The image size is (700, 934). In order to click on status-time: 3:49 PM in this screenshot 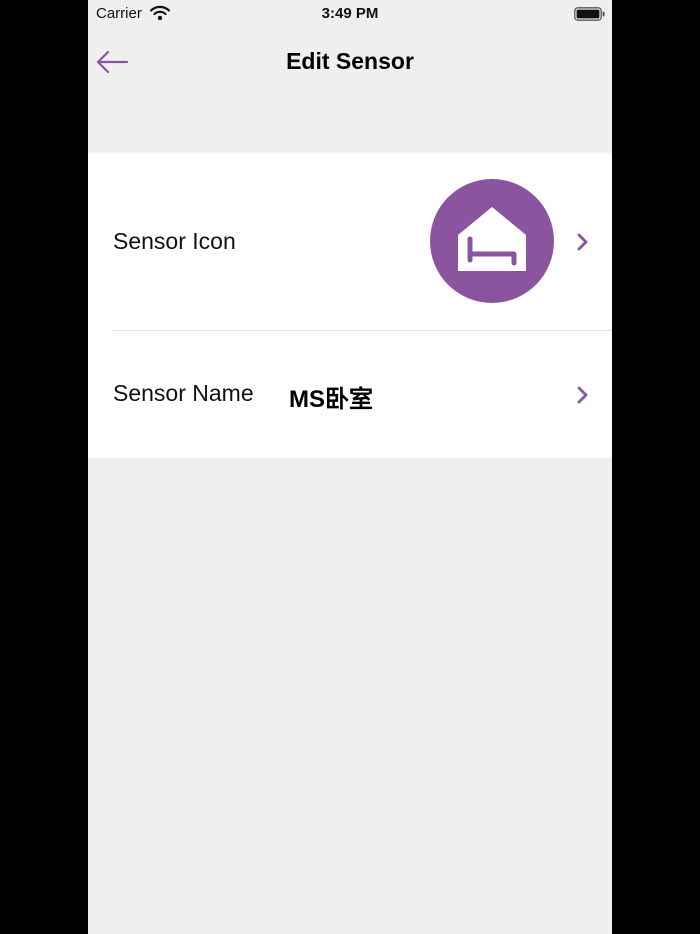, I will do `click(350, 13)`.